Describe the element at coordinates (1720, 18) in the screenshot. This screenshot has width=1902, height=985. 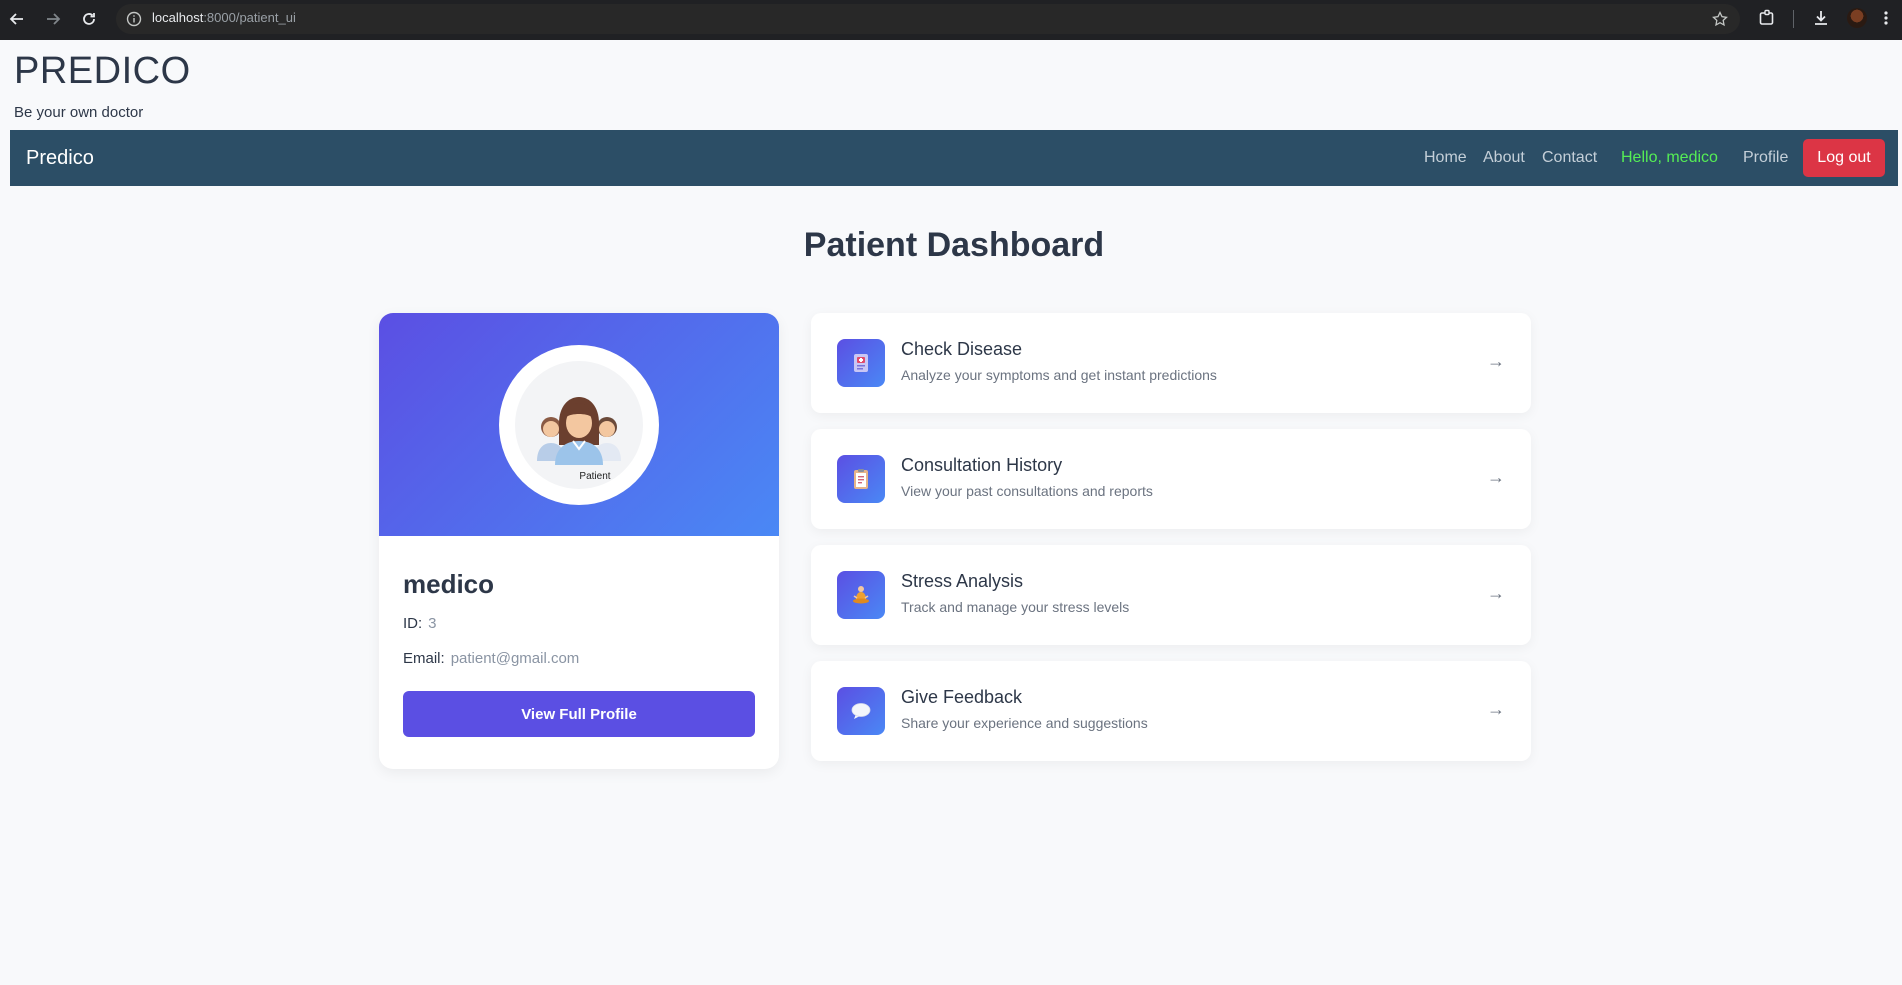
I see `bookmark-star-icon` at that location.